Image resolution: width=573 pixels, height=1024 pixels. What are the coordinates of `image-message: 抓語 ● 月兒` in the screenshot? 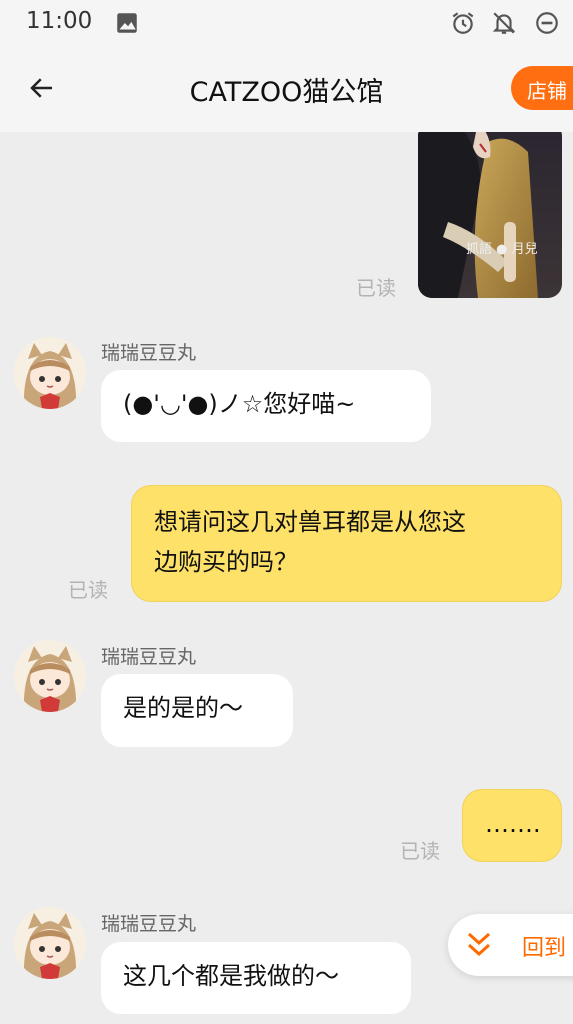 It's located at (490, 215).